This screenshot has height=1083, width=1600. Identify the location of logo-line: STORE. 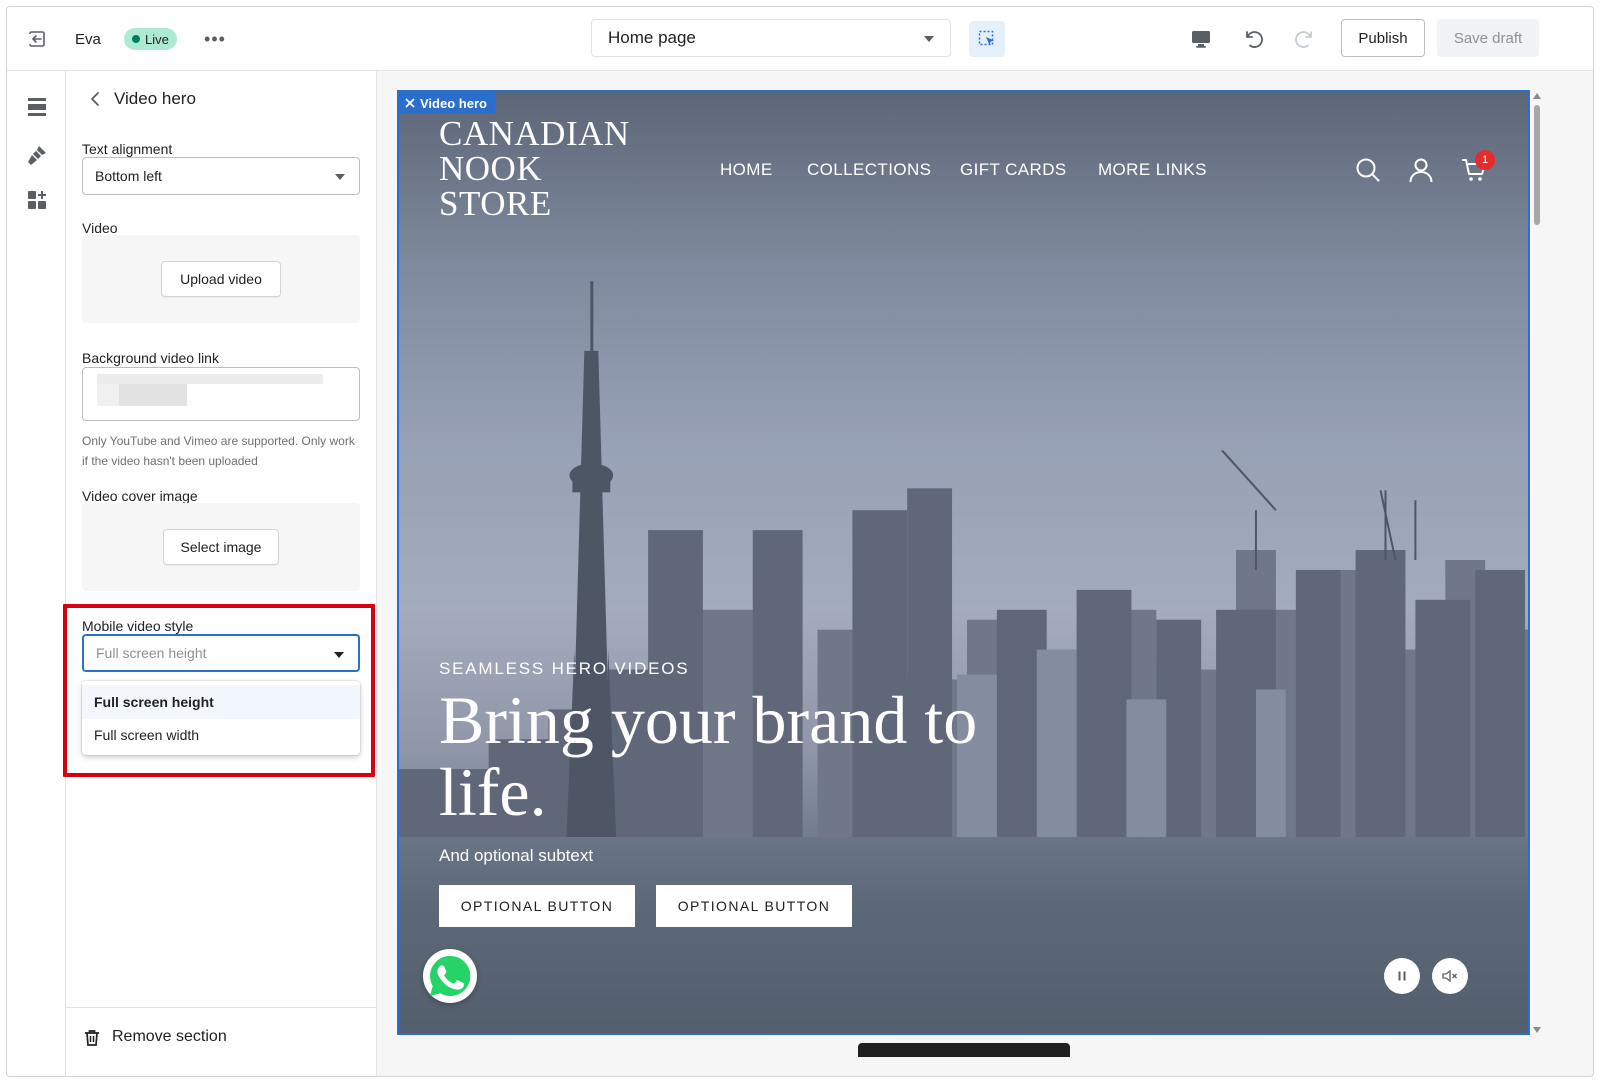
(495, 203).